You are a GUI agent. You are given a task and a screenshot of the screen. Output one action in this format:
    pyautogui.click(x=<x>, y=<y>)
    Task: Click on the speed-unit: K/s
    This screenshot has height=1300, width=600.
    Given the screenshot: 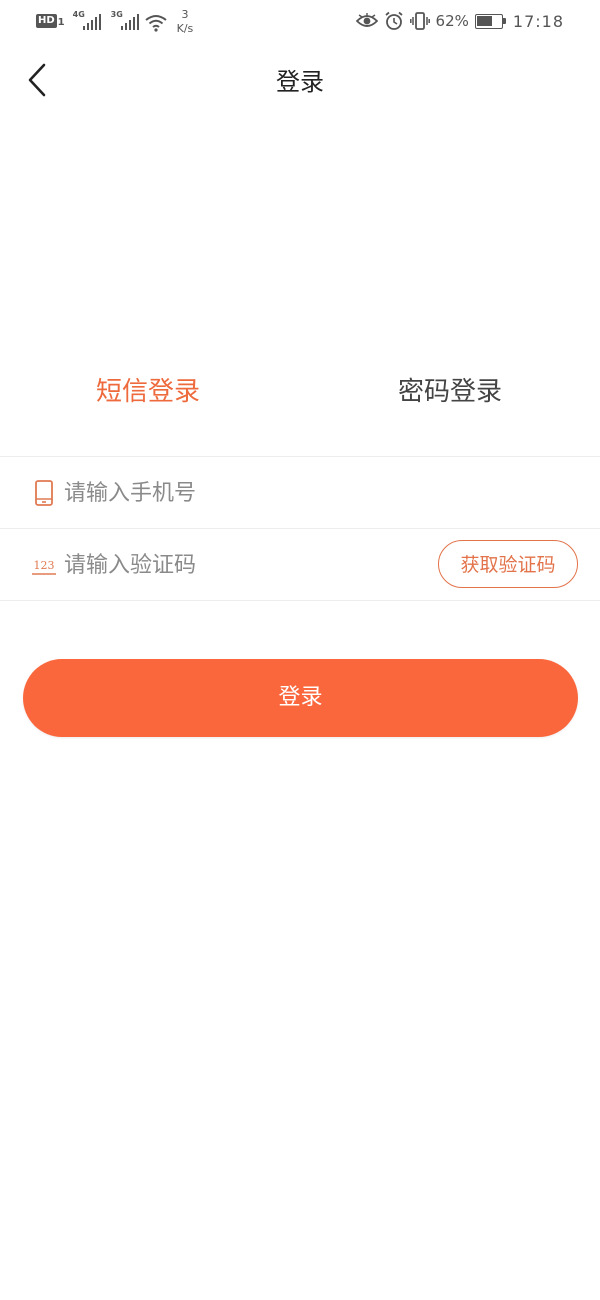 What is the action you would take?
    pyautogui.click(x=185, y=28)
    